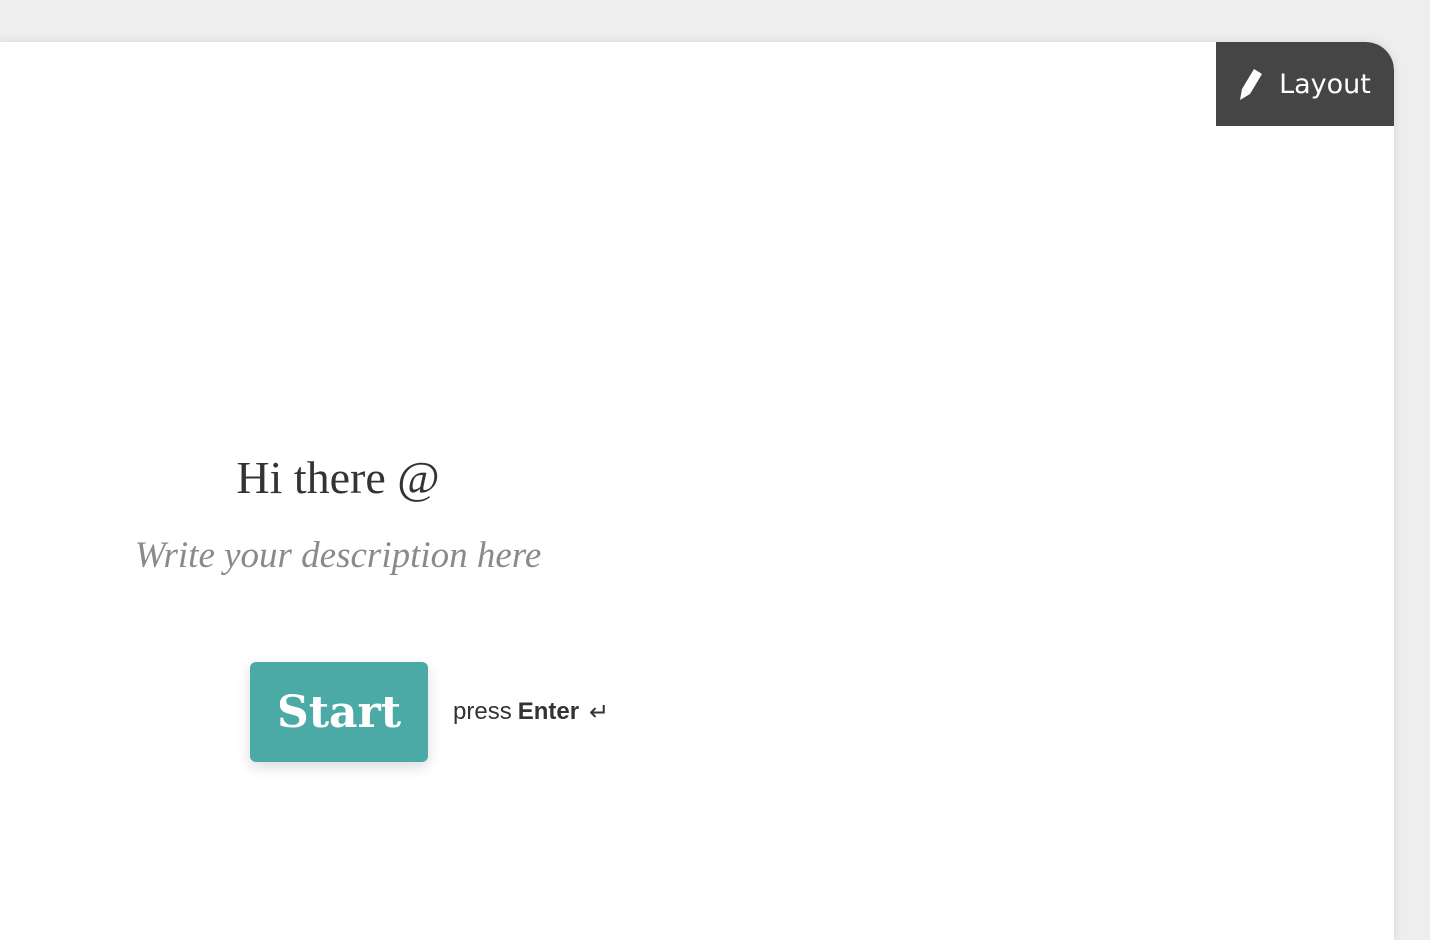  What do you see at coordinates (482, 711) in the screenshot?
I see `hint-prefix: press` at bounding box center [482, 711].